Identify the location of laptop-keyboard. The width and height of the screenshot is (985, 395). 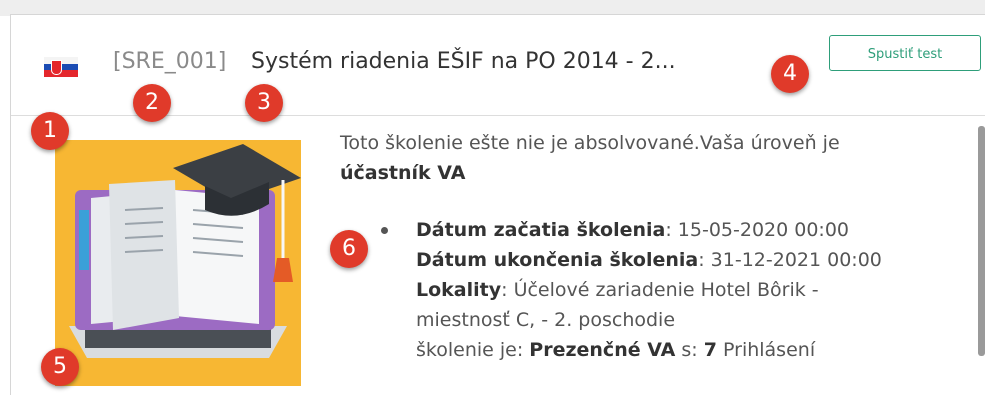
(178, 338).